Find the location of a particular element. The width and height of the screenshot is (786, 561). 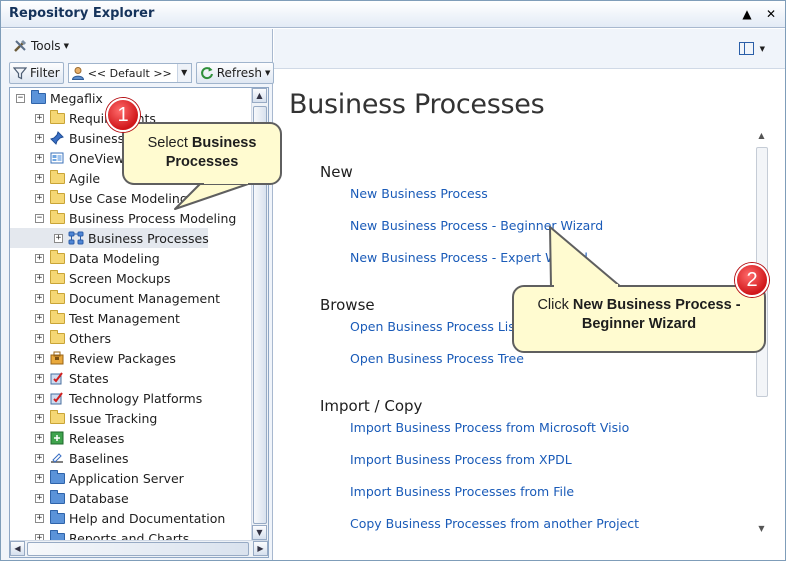

callout-2-pointer-cover is located at coordinates (586, 286).